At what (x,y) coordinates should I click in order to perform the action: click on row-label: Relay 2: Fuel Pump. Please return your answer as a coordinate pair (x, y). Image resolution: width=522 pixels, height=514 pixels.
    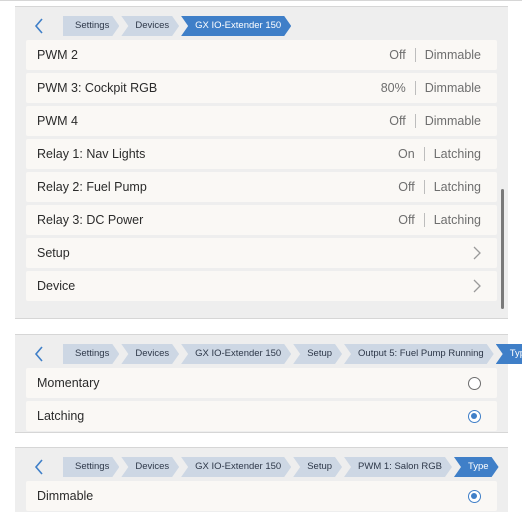
    Looking at the image, I should click on (92, 187).